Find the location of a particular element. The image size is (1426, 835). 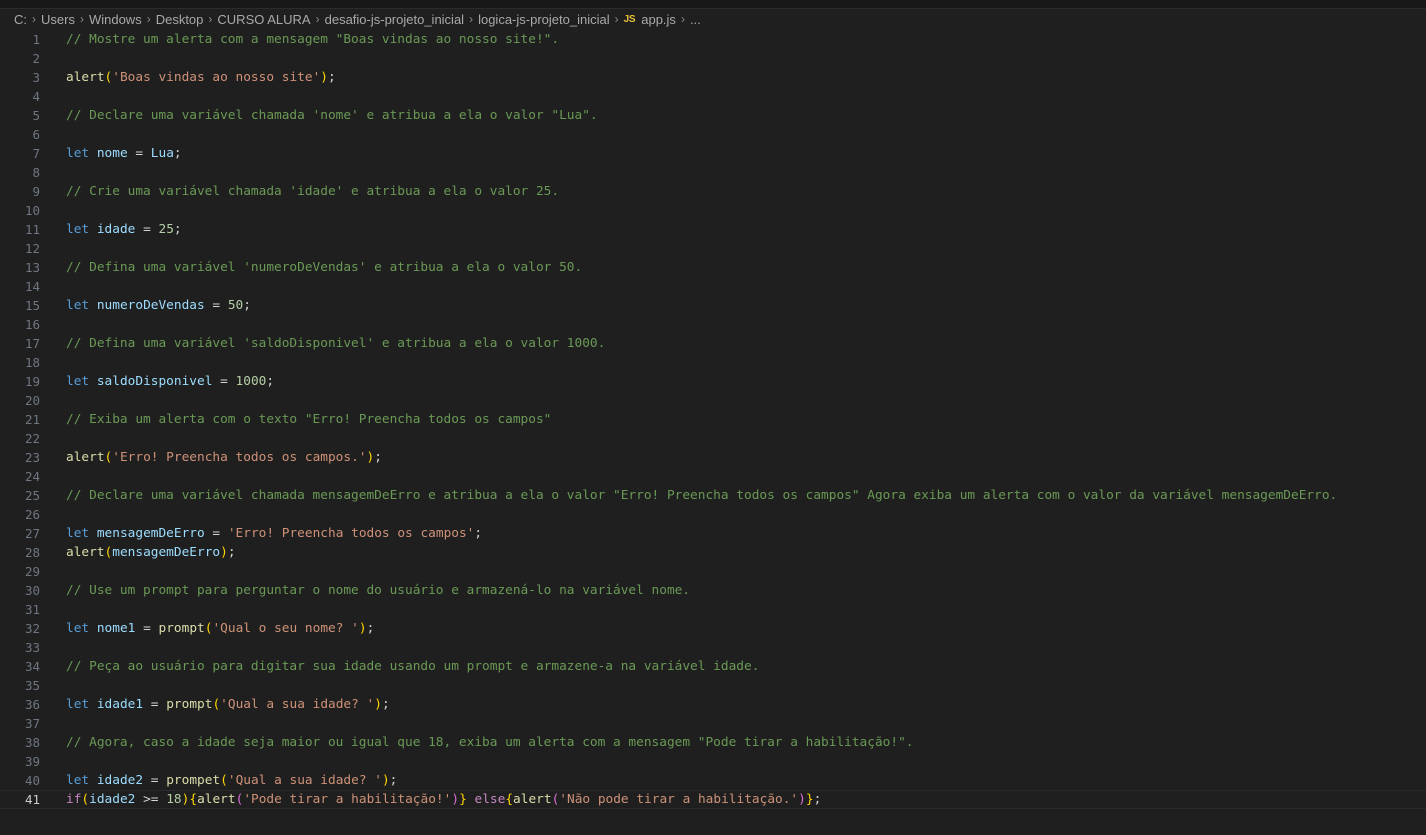

line-number: 40 is located at coordinates (32, 780).